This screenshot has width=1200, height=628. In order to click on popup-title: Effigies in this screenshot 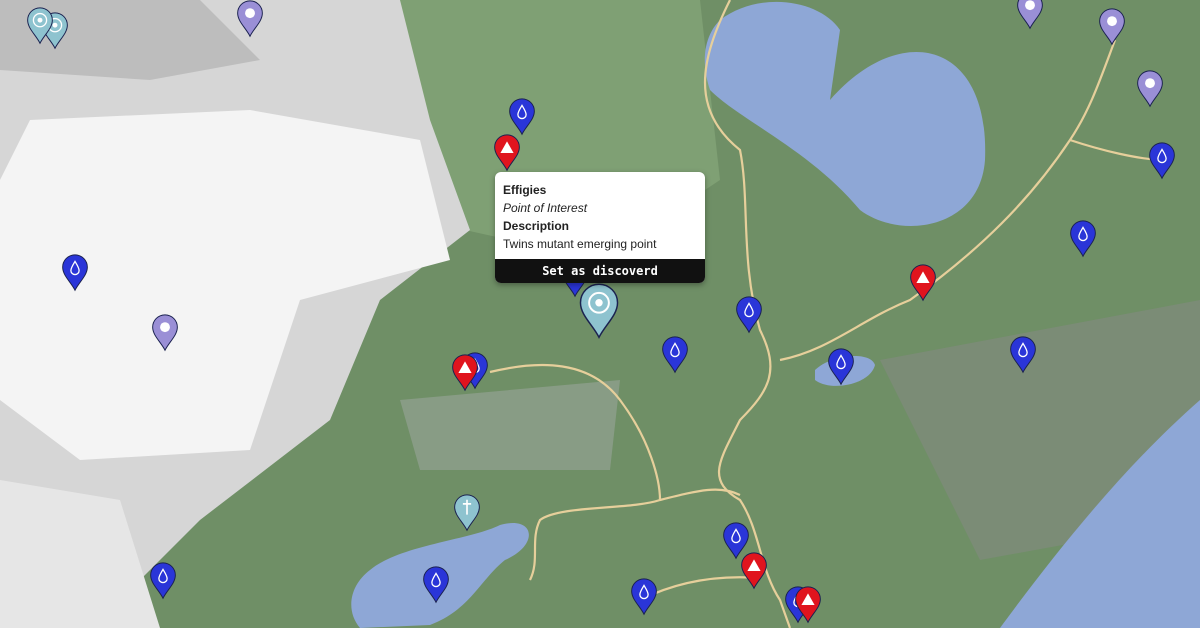, I will do `click(525, 190)`.